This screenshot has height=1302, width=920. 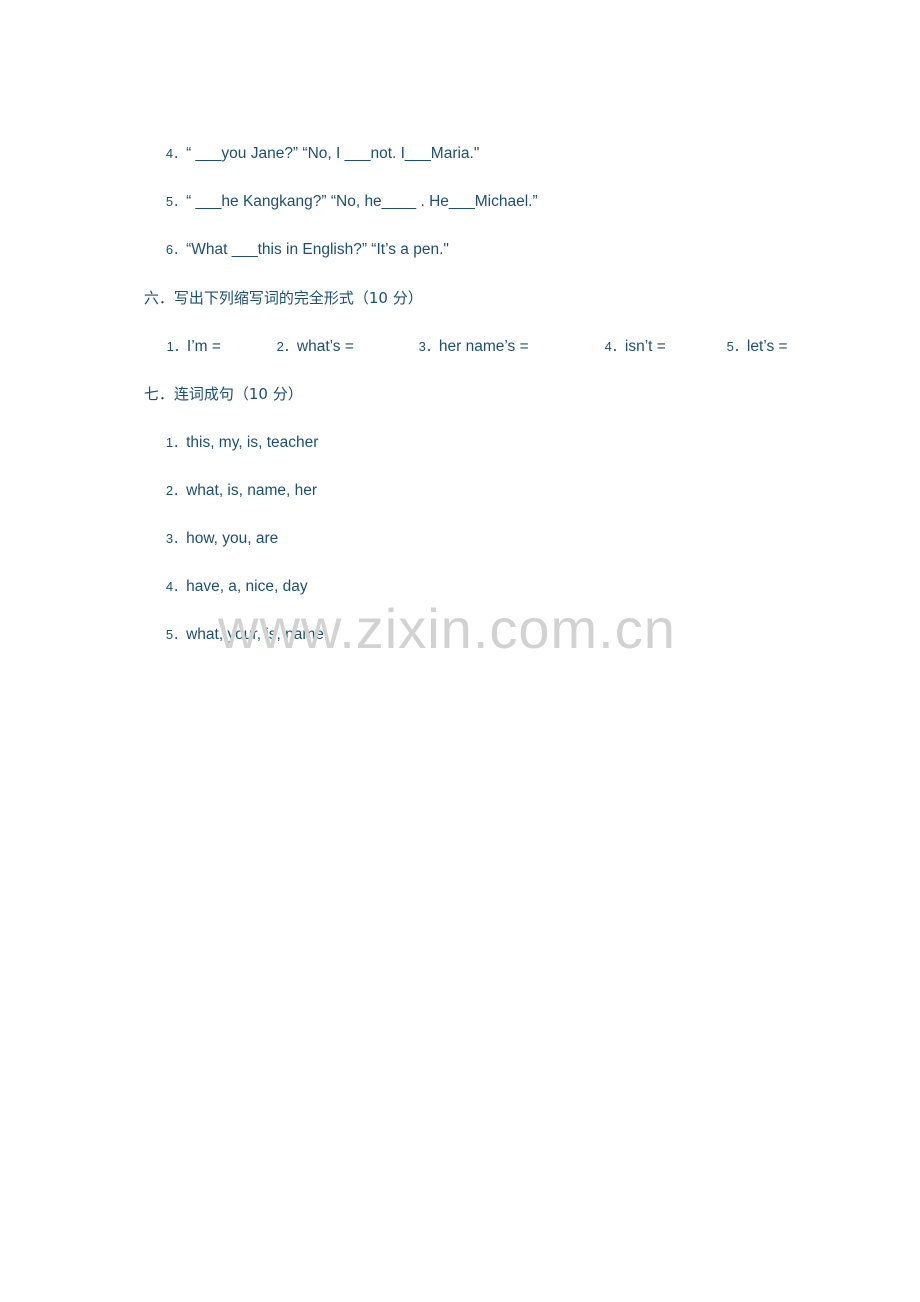 What do you see at coordinates (176, 249) in the screenshot?
I see `item-number: 6．` at bounding box center [176, 249].